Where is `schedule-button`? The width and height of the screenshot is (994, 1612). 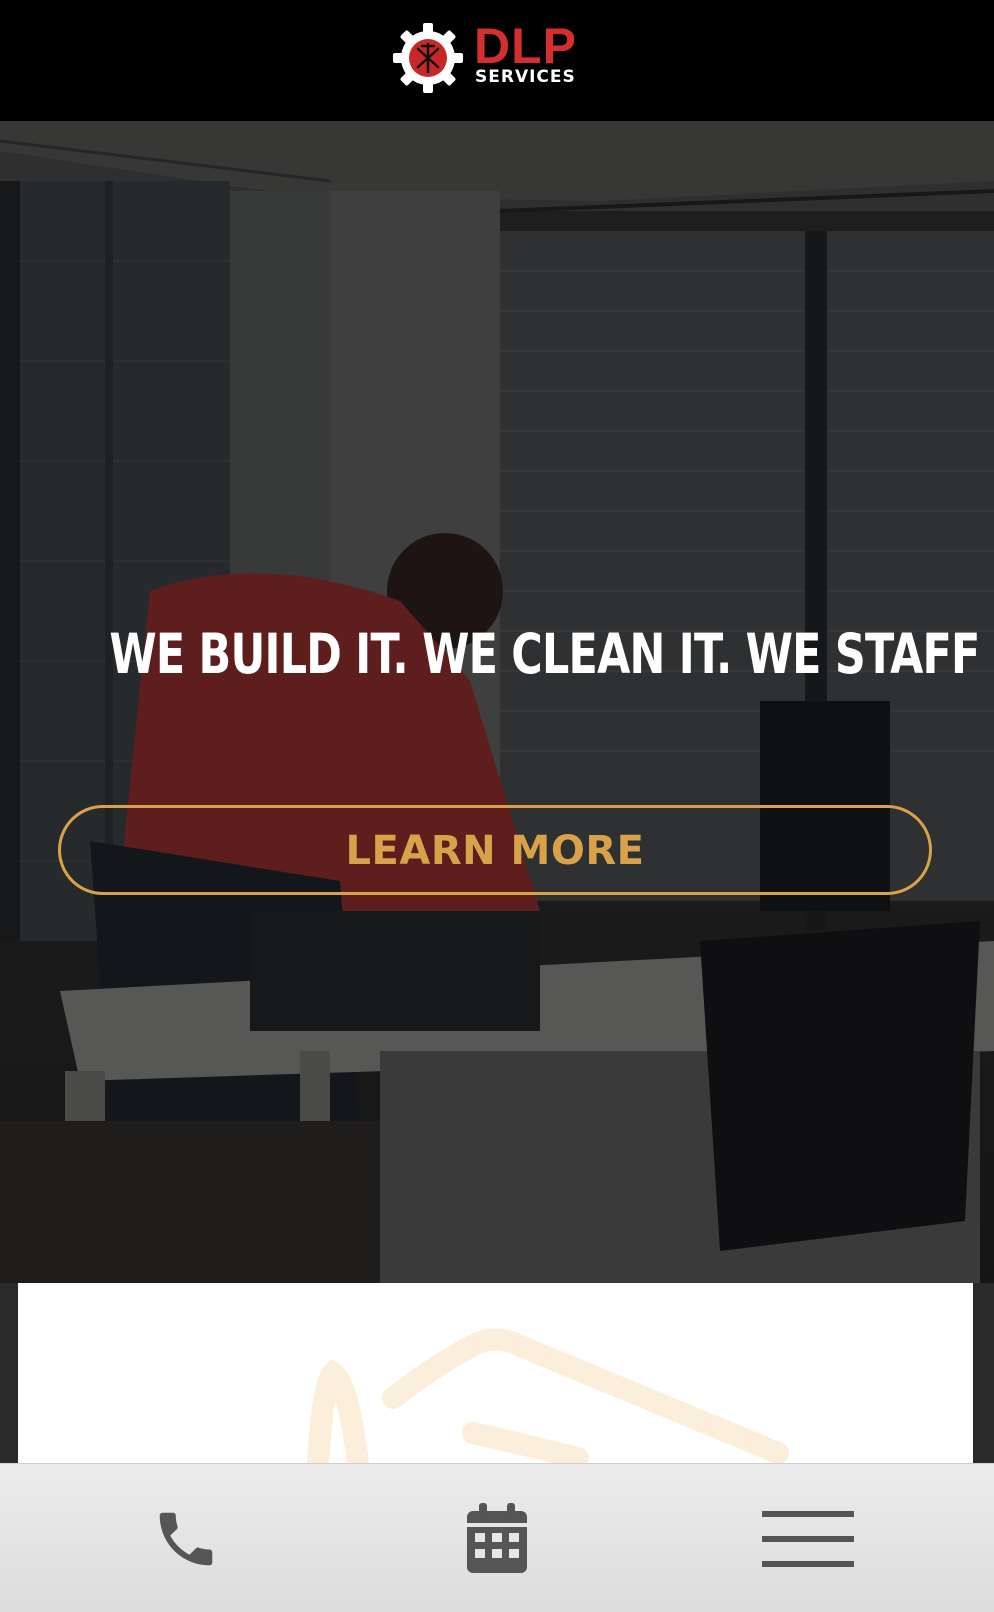 schedule-button is located at coordinates (496, 1538).